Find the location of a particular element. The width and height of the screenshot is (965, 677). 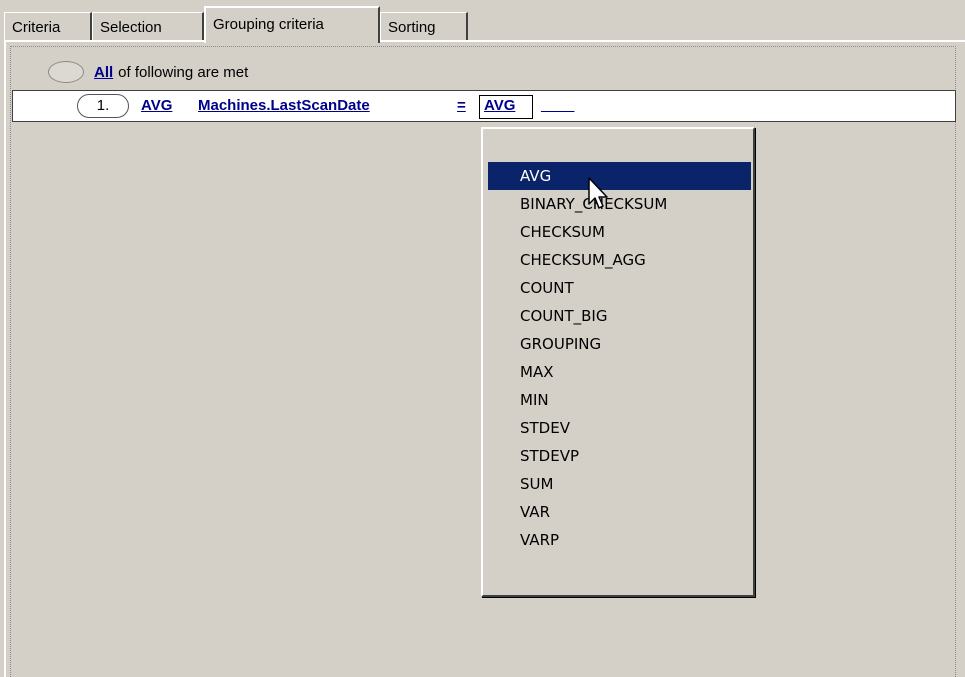

dropdown-option-stdevp: STDEVP is located at coordinates (619, 456).